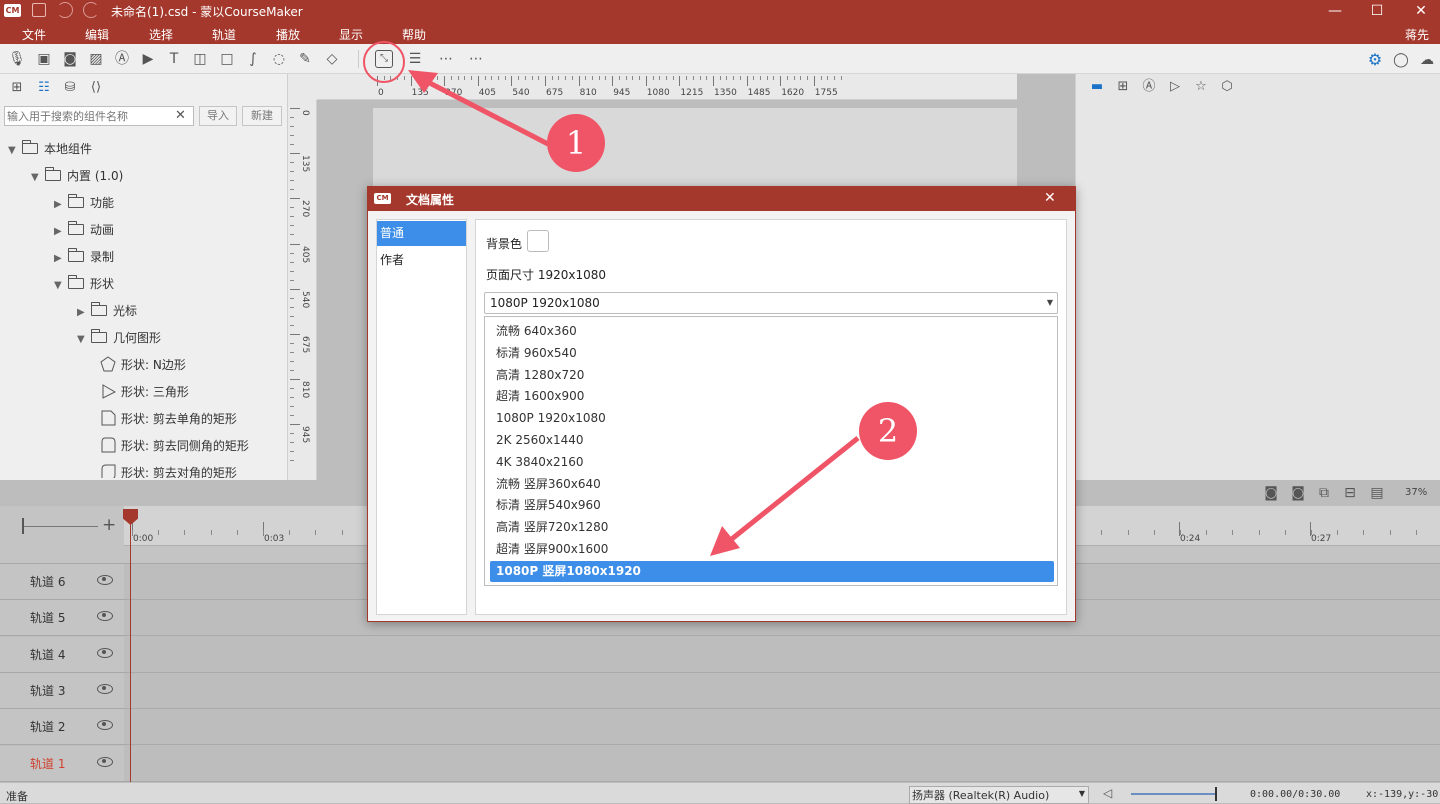 The image size is (1440, 804). I want to click on callout-2: 2, so click(888, 431).